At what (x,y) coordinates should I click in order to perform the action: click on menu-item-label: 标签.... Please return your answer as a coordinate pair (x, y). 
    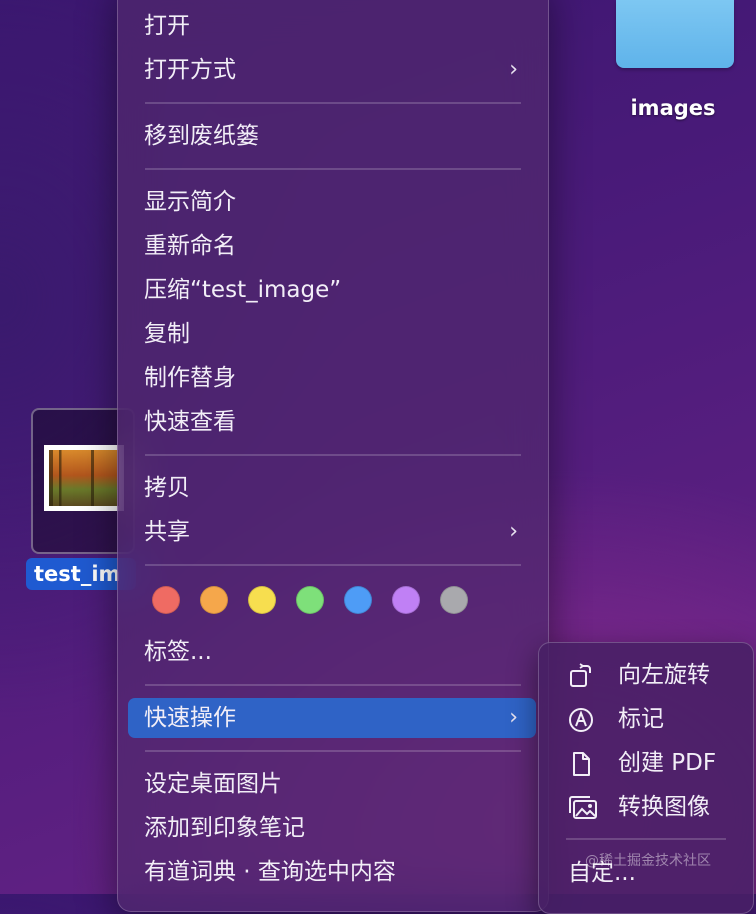
    Looking at the image, I should click on (178, 652).